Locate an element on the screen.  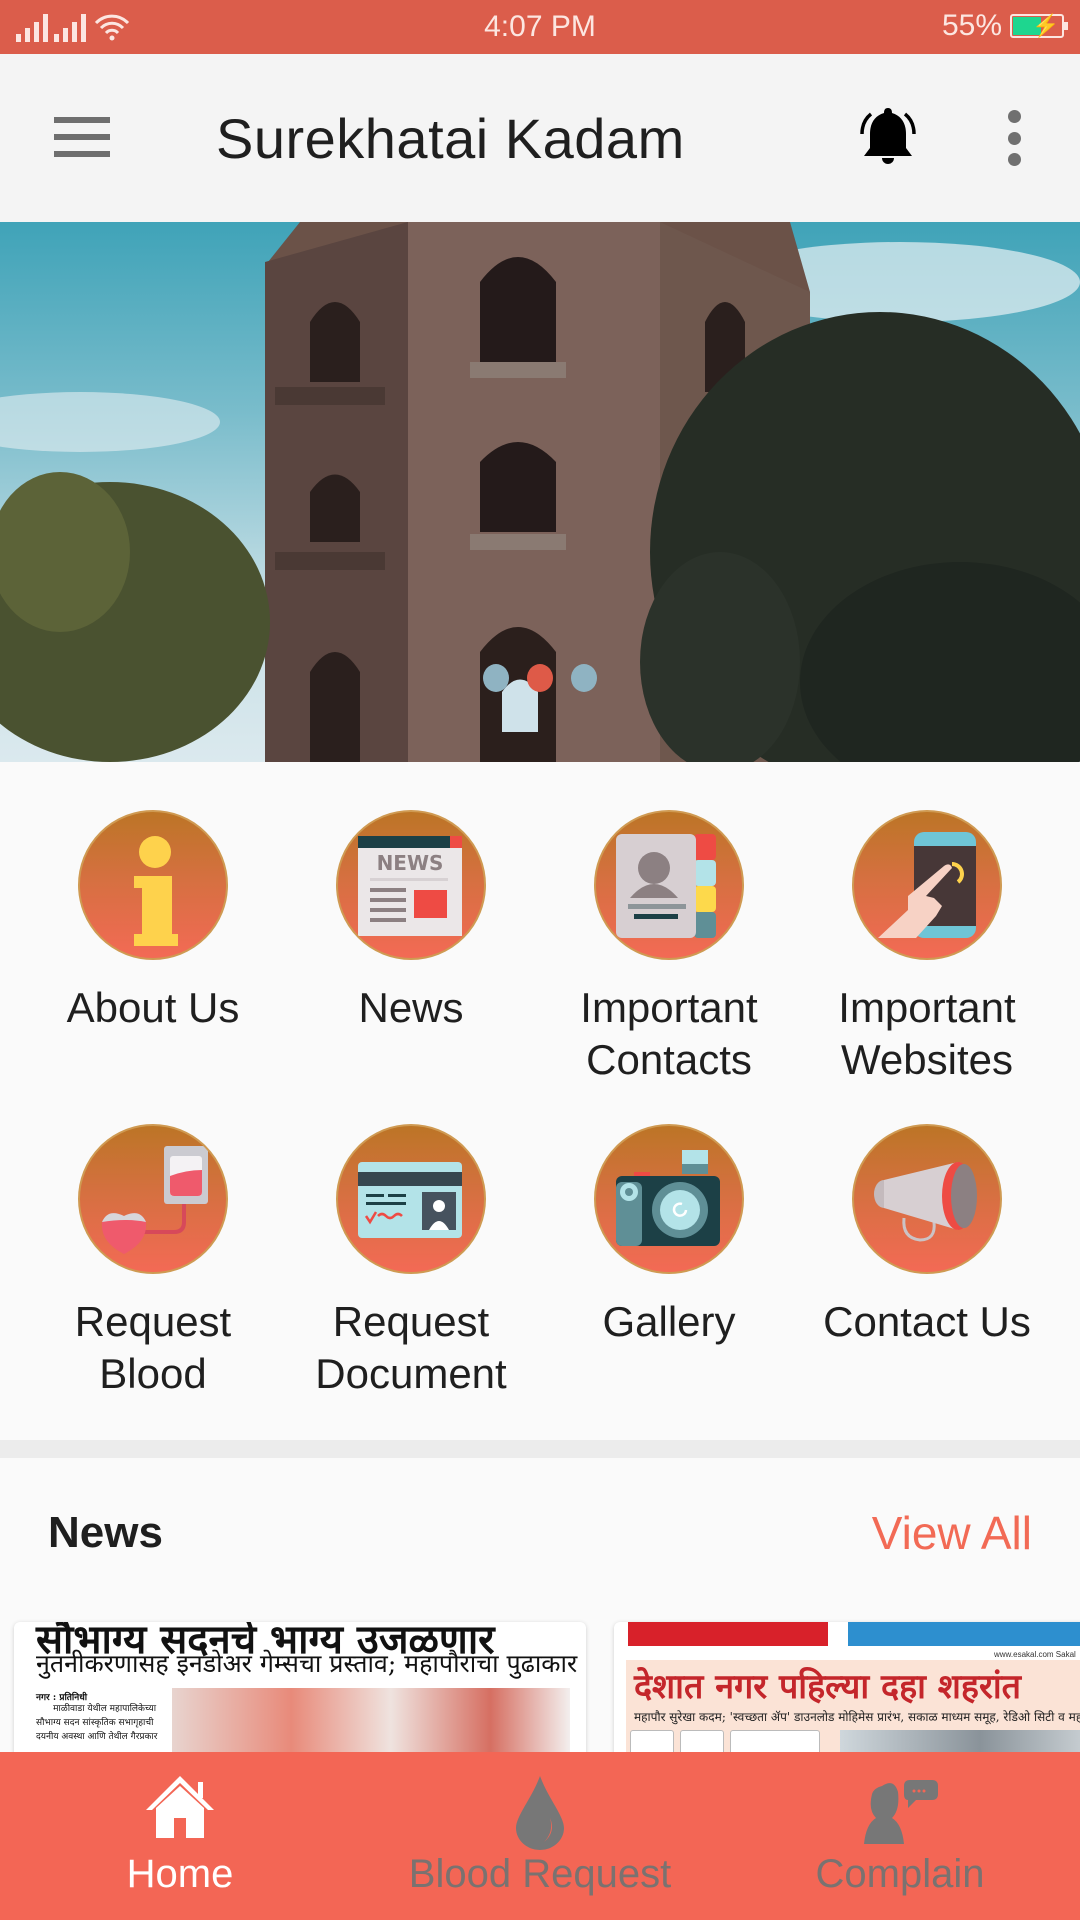
status-right: 55% ⚡ is located at coordinates (1004, 26).